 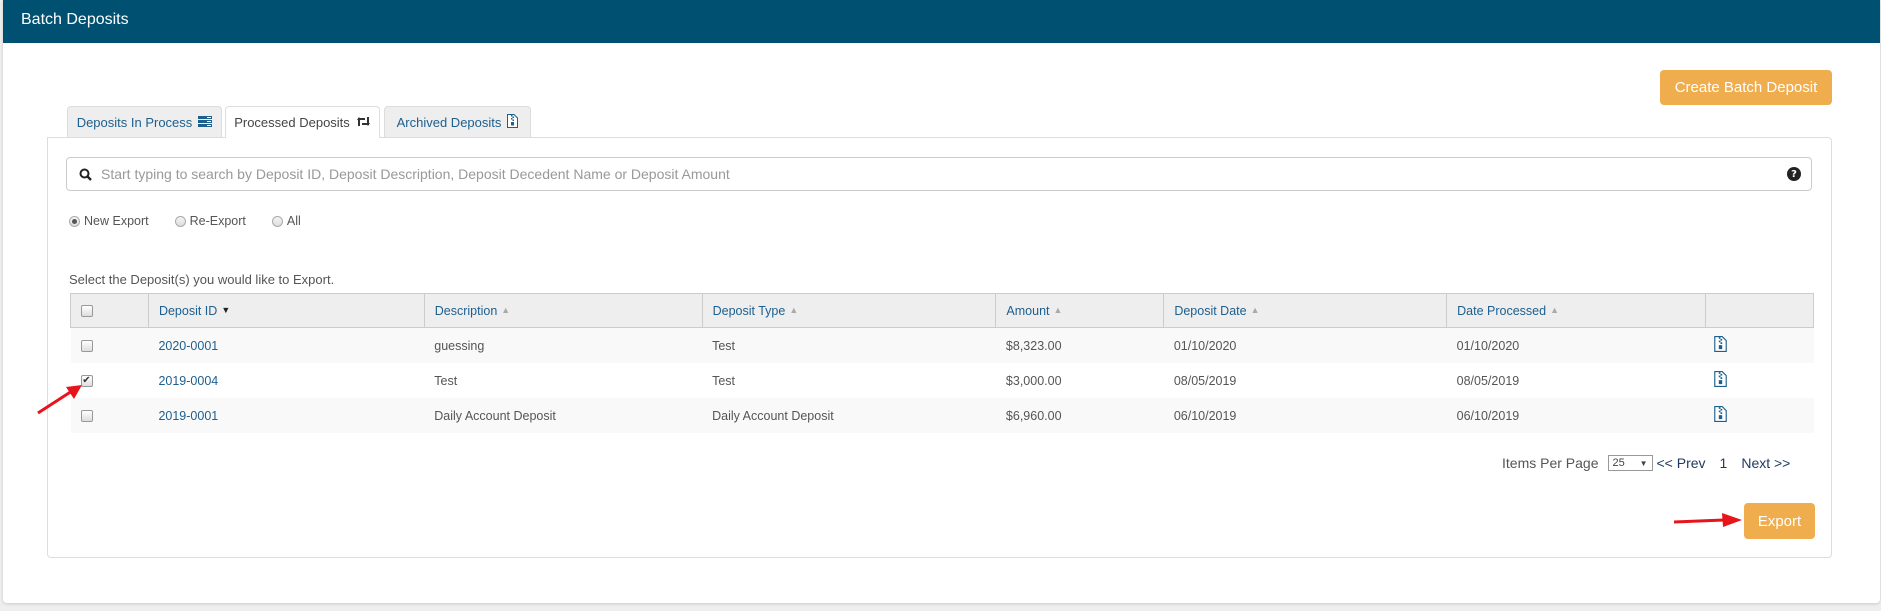 What do you see at coordinates (563, 380) in the screenshot?
I see `description-cell: Test` at bounding box center [563, 380].